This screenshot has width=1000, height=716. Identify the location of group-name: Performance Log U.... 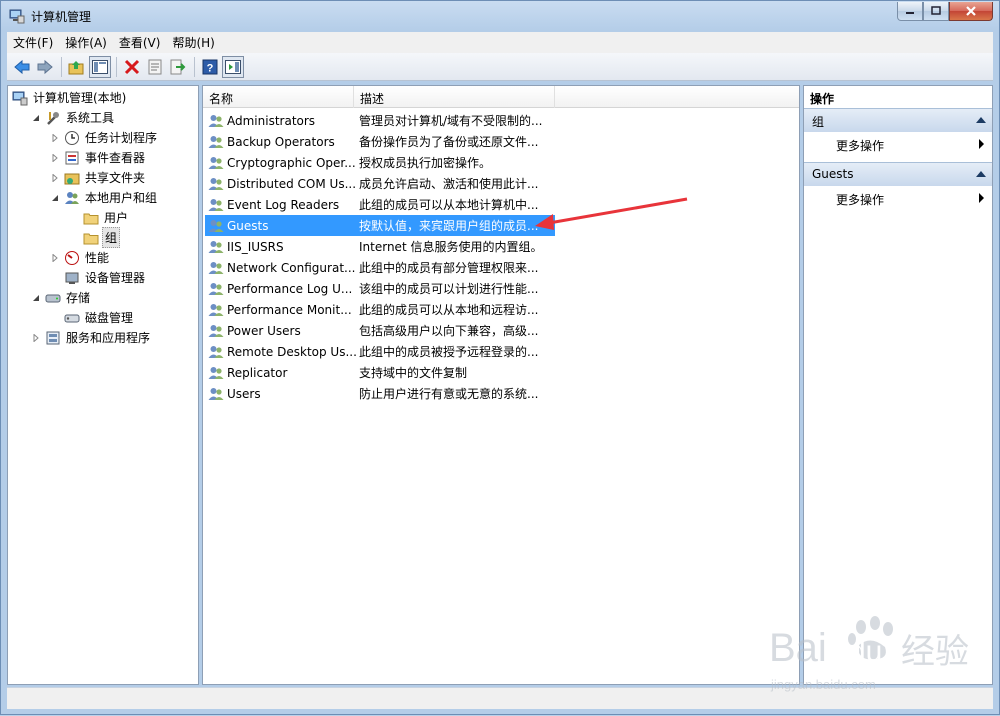
(290, 288).